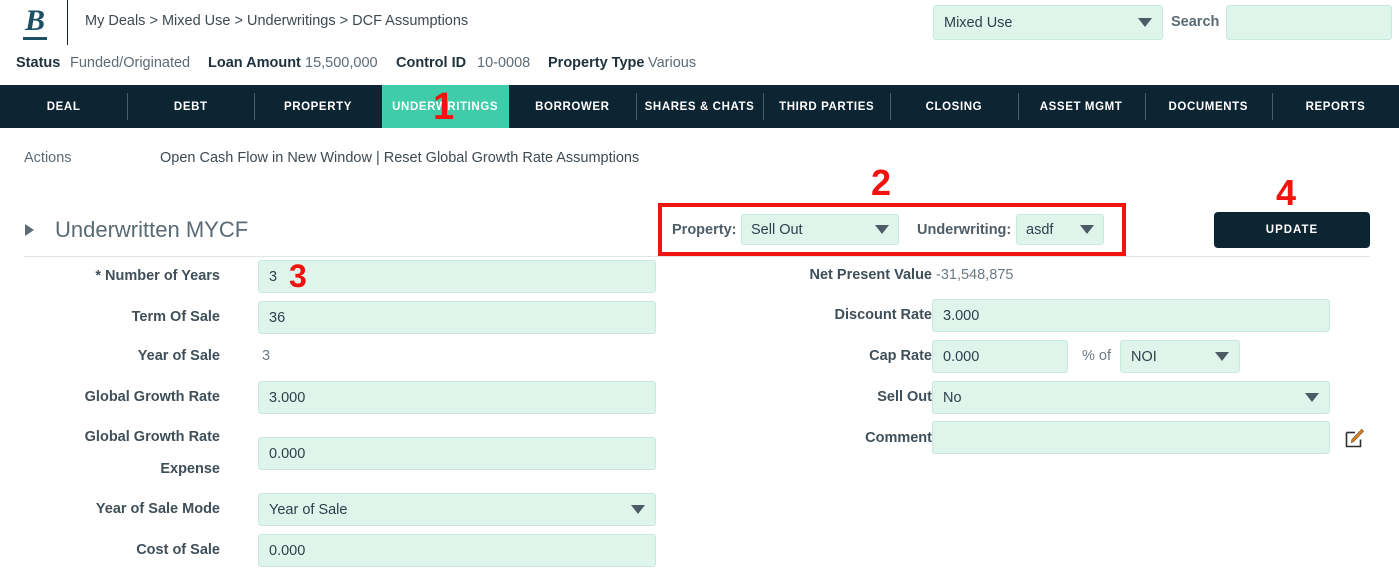 This screenshot has width=1399, height=587. What do you see at coordinates (883, 315) in the screenshot?
I see `discount-rate-label: Discount Rate` at bounding box center [883, 315].